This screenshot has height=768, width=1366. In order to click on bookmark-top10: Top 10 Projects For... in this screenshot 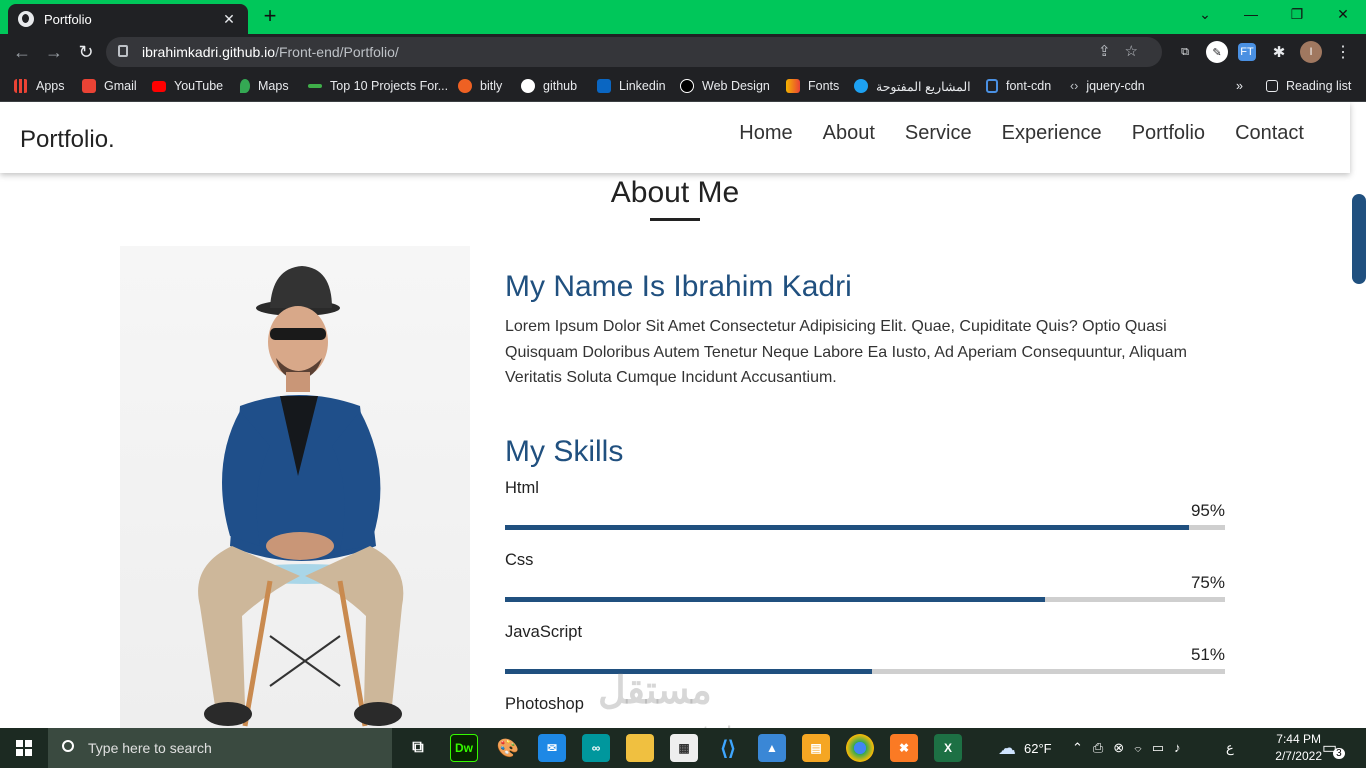, I will do `click(378, 86)`.